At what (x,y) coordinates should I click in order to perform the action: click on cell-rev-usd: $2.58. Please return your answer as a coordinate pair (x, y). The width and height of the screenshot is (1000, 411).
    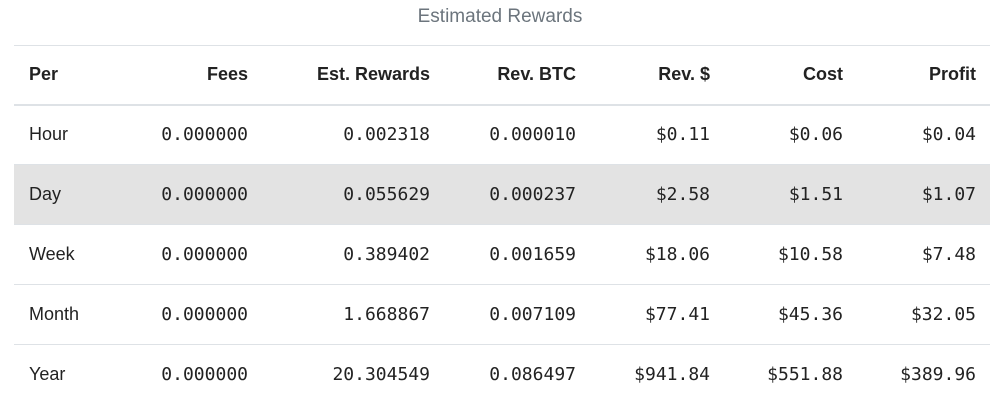
    Looking at the image, I should click on (682, 194).